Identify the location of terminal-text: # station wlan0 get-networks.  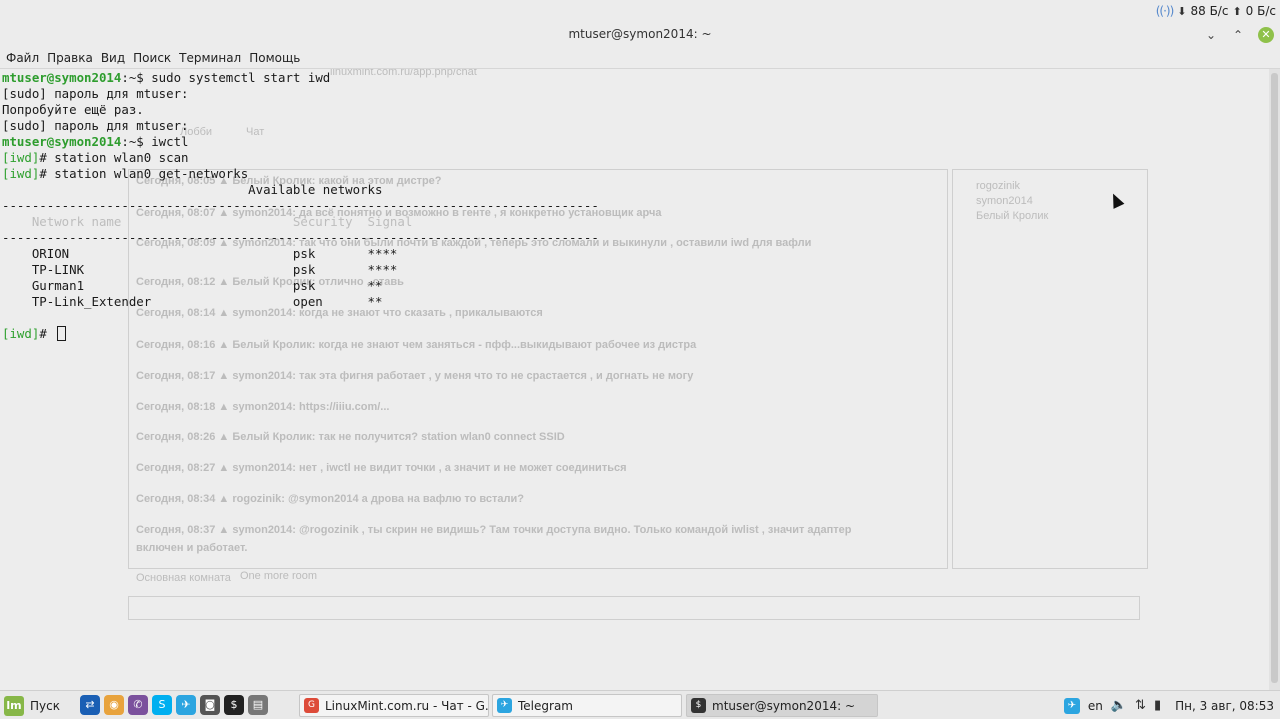
(144, 173).